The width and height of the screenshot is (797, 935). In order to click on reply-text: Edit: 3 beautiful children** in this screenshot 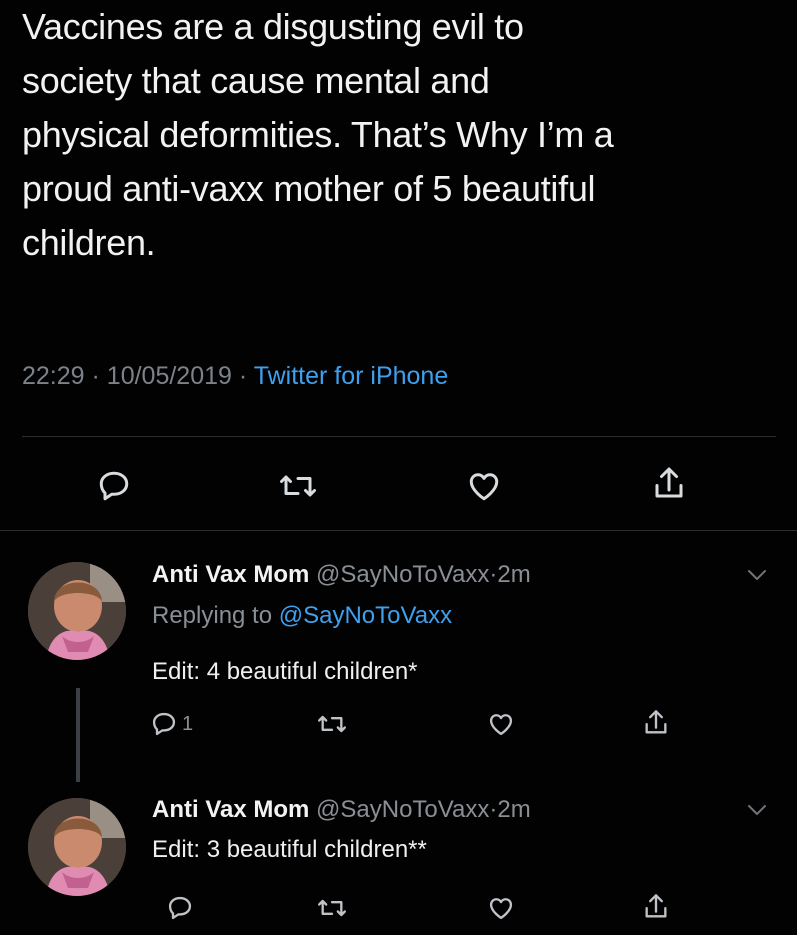, I will do `click(289, 849)`.